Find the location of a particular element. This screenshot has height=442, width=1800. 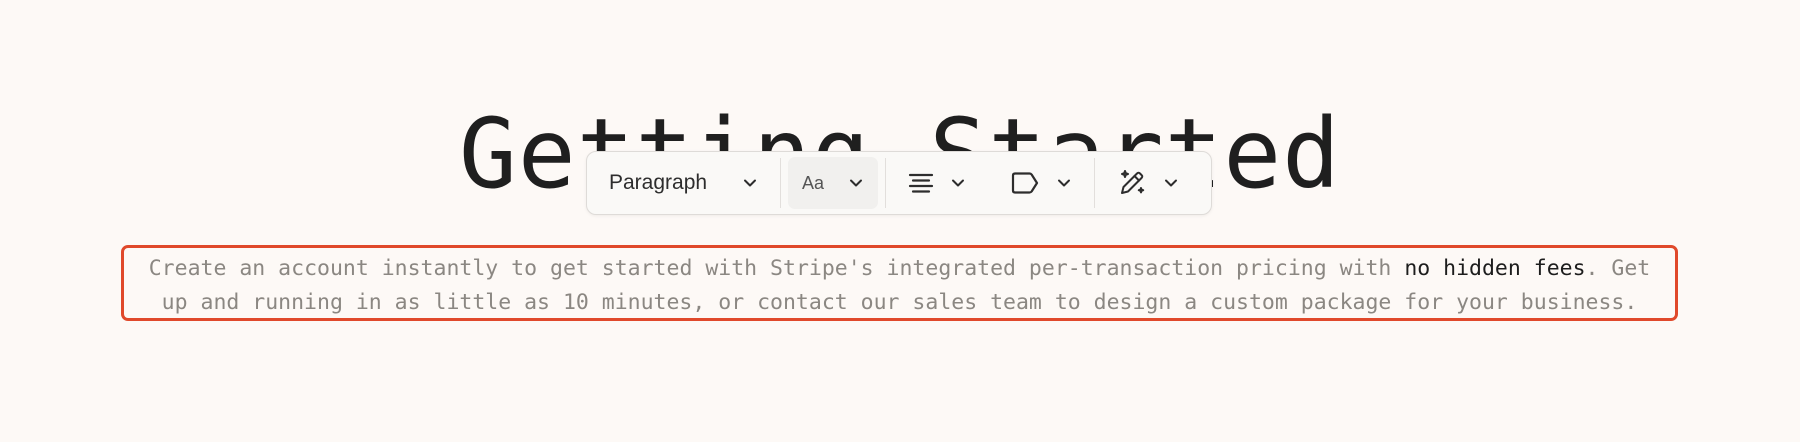

font-style-dropdown: Aa is located at coordinates (833, 183).